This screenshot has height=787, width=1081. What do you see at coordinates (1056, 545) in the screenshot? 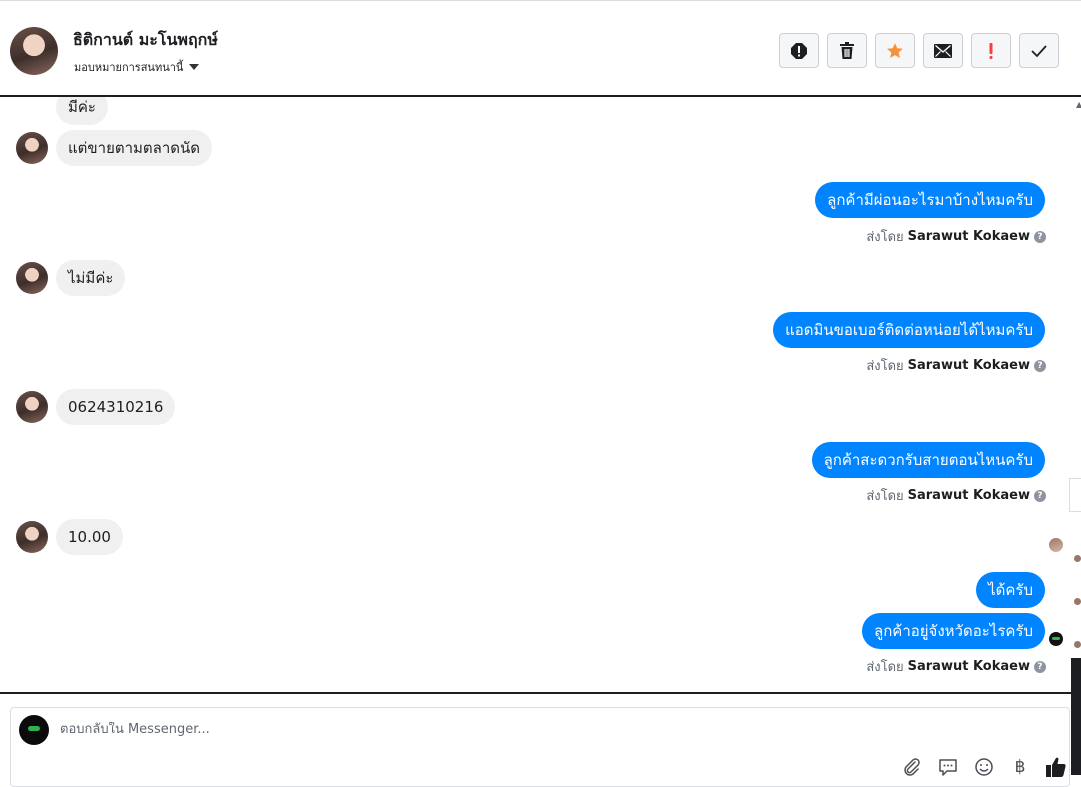
I see `seen-indicator-avatar` at bounding box center [1056, 545].